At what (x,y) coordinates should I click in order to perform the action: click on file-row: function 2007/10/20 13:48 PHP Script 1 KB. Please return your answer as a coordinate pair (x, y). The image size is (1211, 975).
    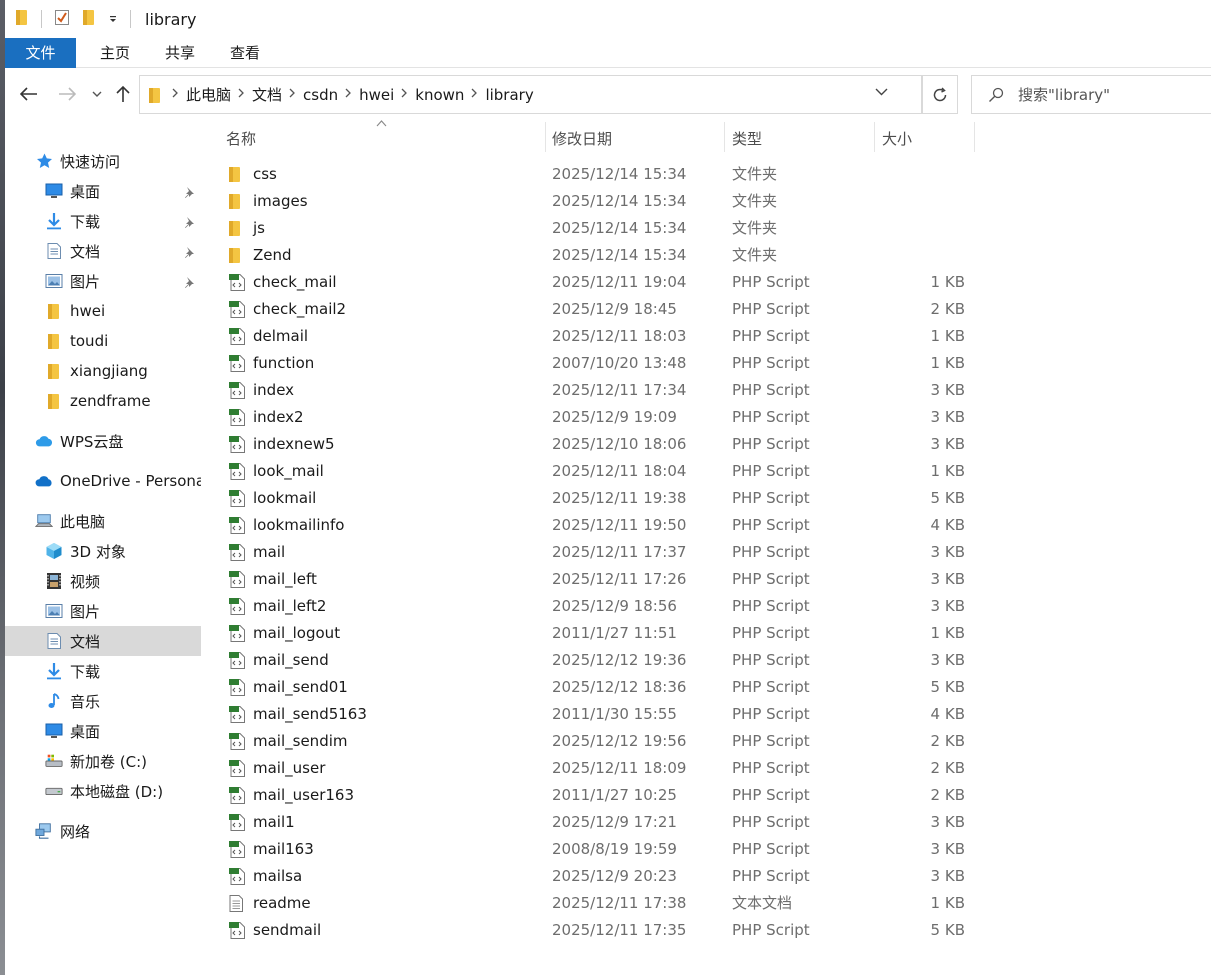
    Looking at the image, I should click on (600, 363).